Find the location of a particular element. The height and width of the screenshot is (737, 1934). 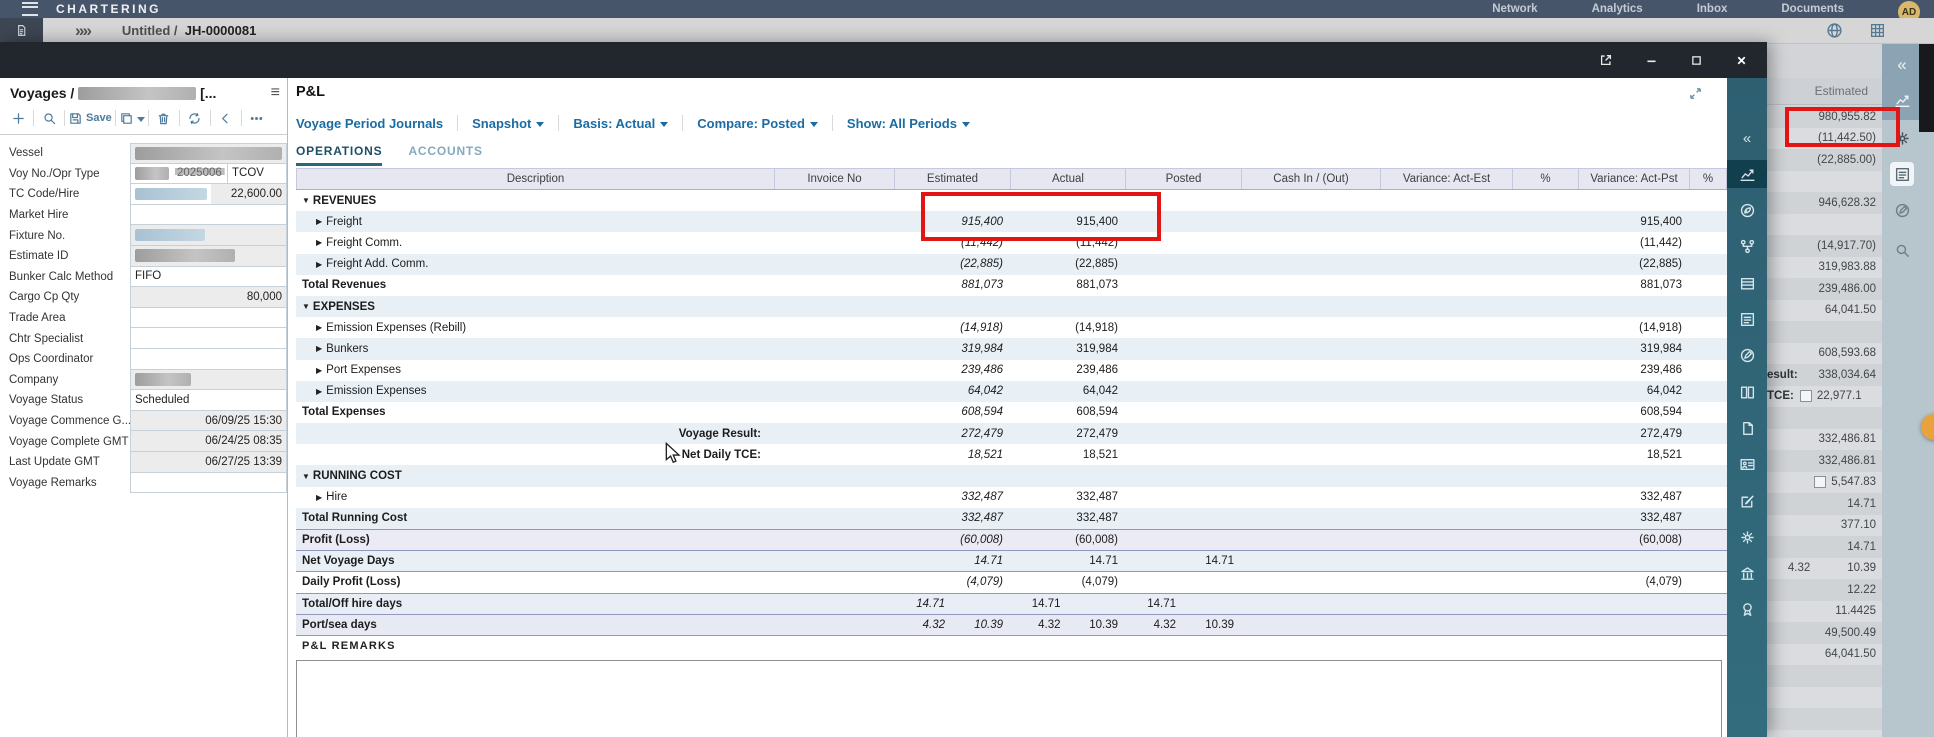

pnl-row-total-expenses: Total Expenses 608,594 608,594 608,594 is located at coordinates (1011, 412).